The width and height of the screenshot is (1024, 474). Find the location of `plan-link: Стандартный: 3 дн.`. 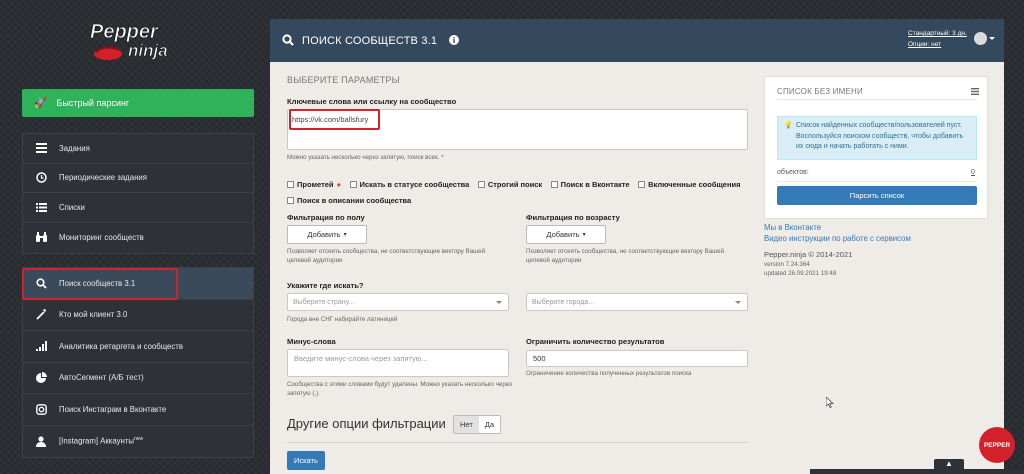

plan-link: Стандартный: 3 дн. is located at coordinates (937, 33).